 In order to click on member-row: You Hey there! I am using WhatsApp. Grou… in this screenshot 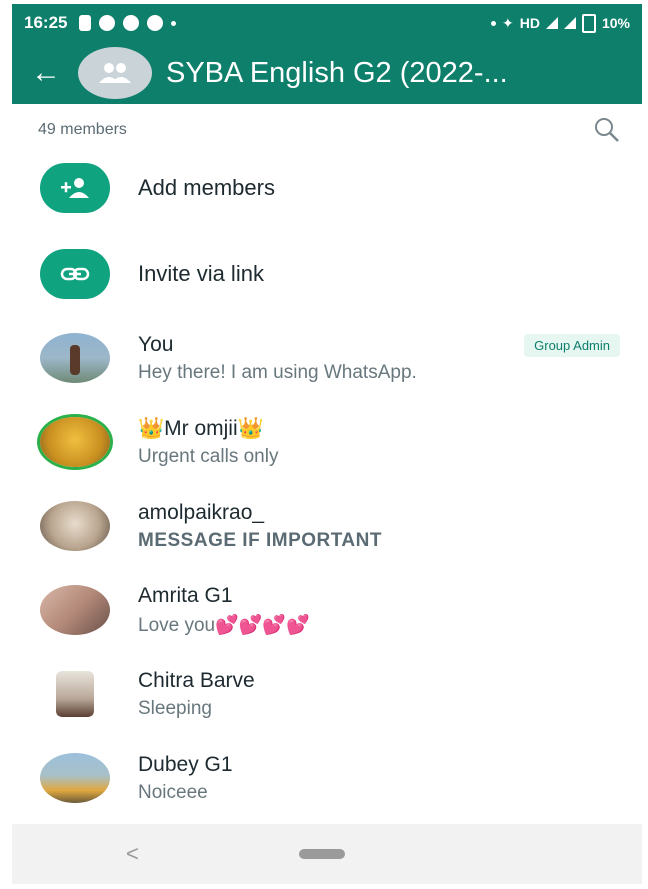, I will do `click(327, 358)`.